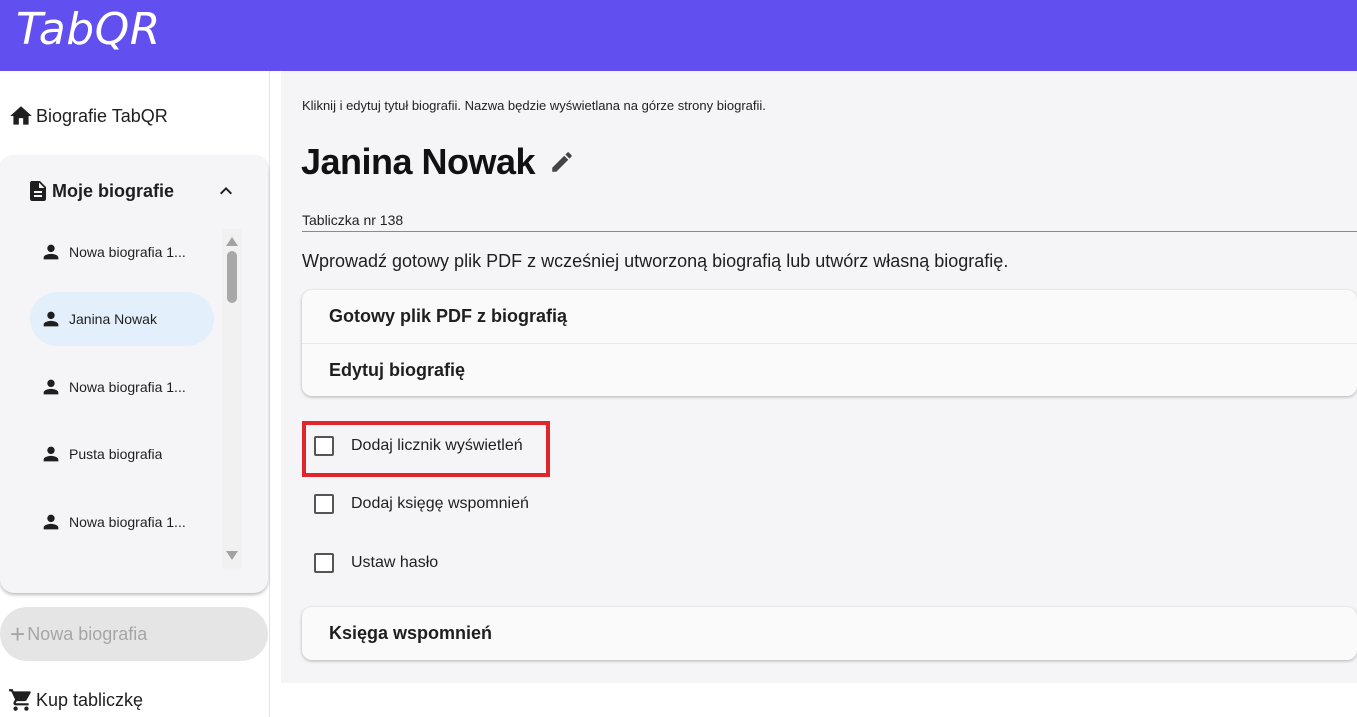  I want to click on nav-shop-label: Kup tabliczkę, so click(90, 699).